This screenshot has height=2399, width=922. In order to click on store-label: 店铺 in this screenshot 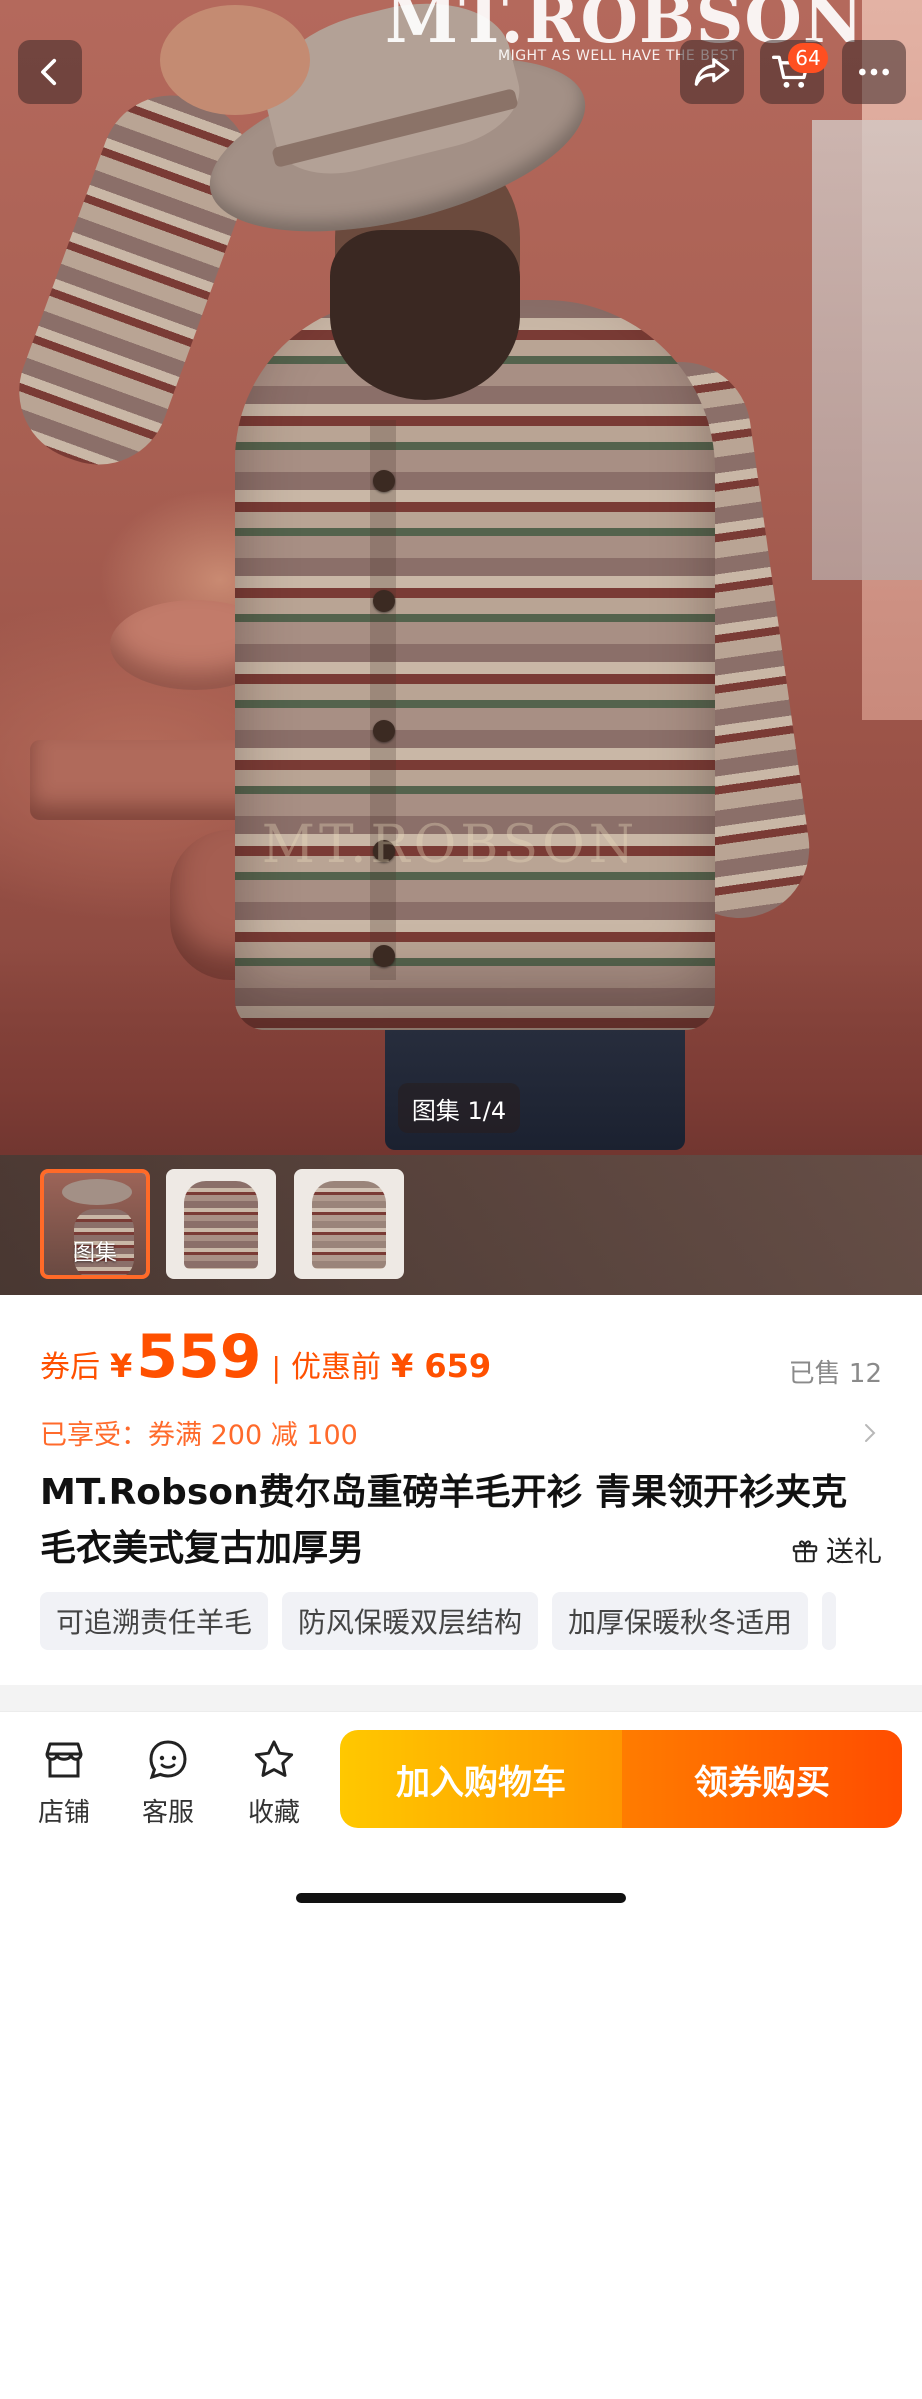, I will do `click(63, 1813)`.